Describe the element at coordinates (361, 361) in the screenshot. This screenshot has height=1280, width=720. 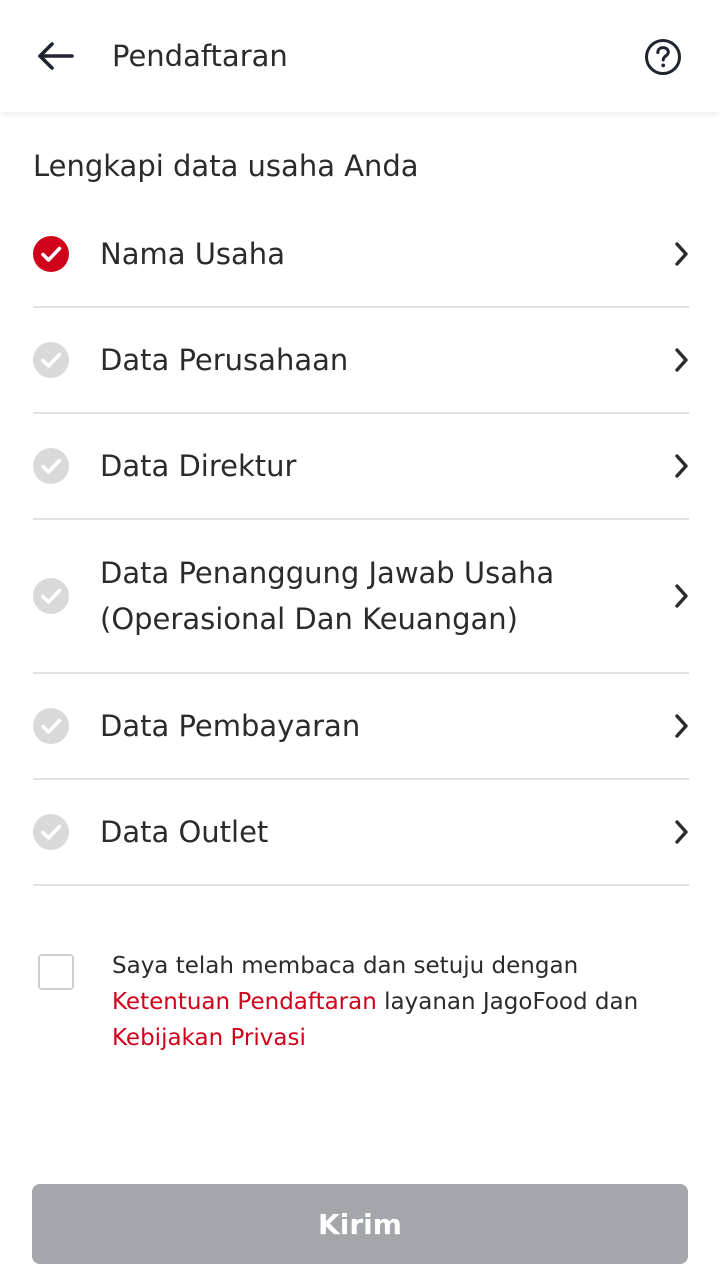
I see `step-item-data-perusahaan: Data Perusahaan` at that location.